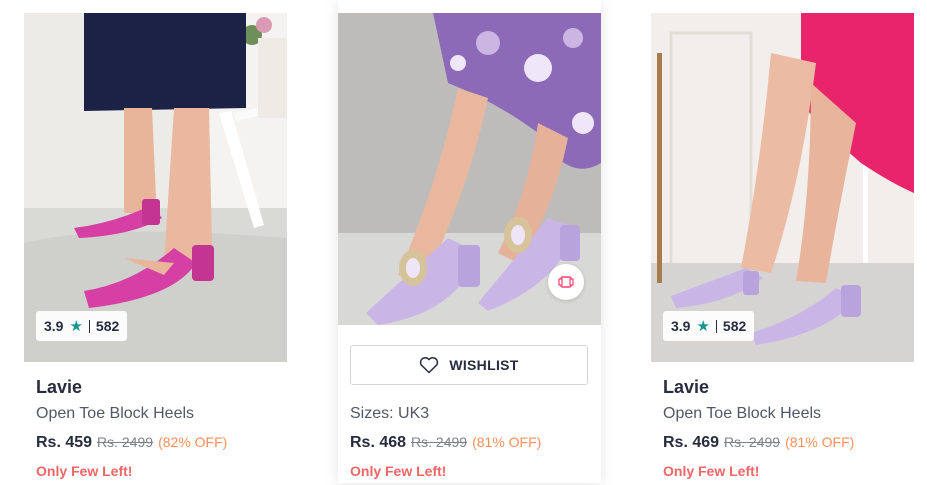 The height and width of the screenshot is (485, 927). I want to click on wishlist-label: WISHLIST, so click(484, 365).